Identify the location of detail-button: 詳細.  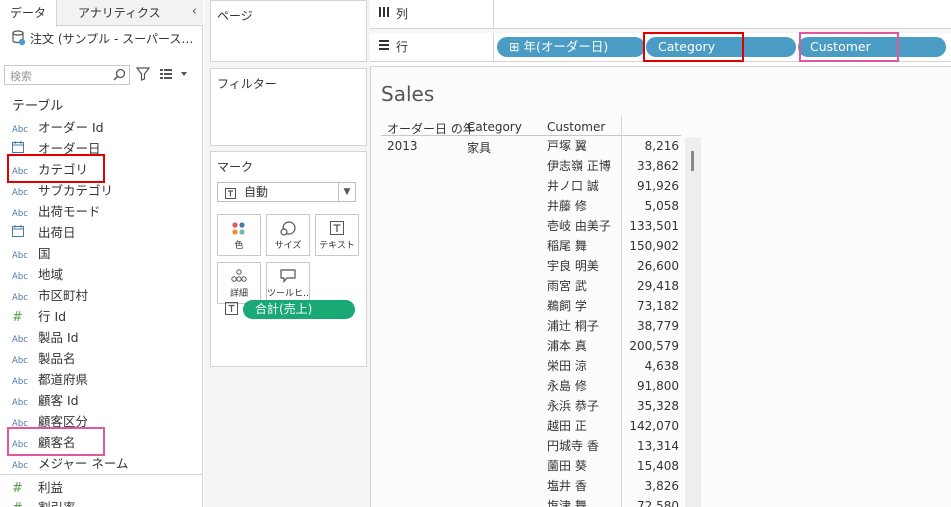
(239, 283).